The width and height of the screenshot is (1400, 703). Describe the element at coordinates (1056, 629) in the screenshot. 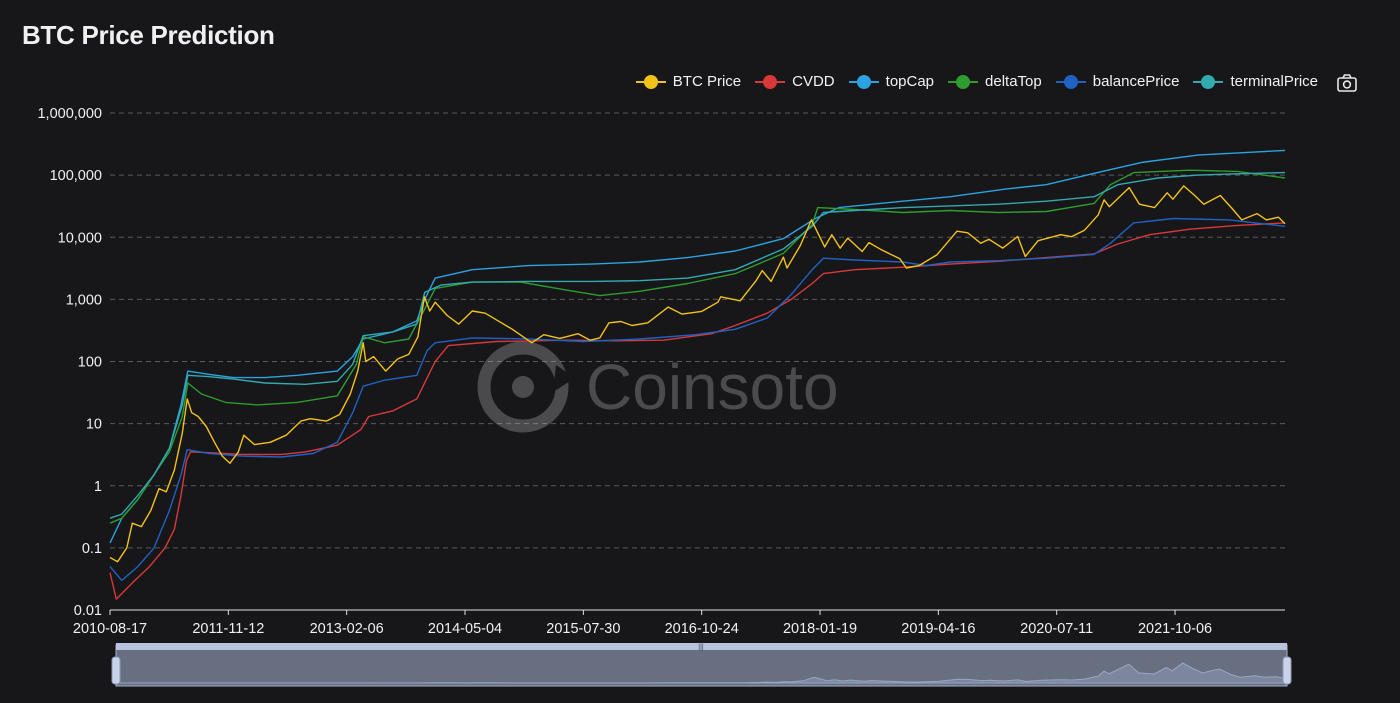

I see `x-tick-label: 2020-07-11` at that location.